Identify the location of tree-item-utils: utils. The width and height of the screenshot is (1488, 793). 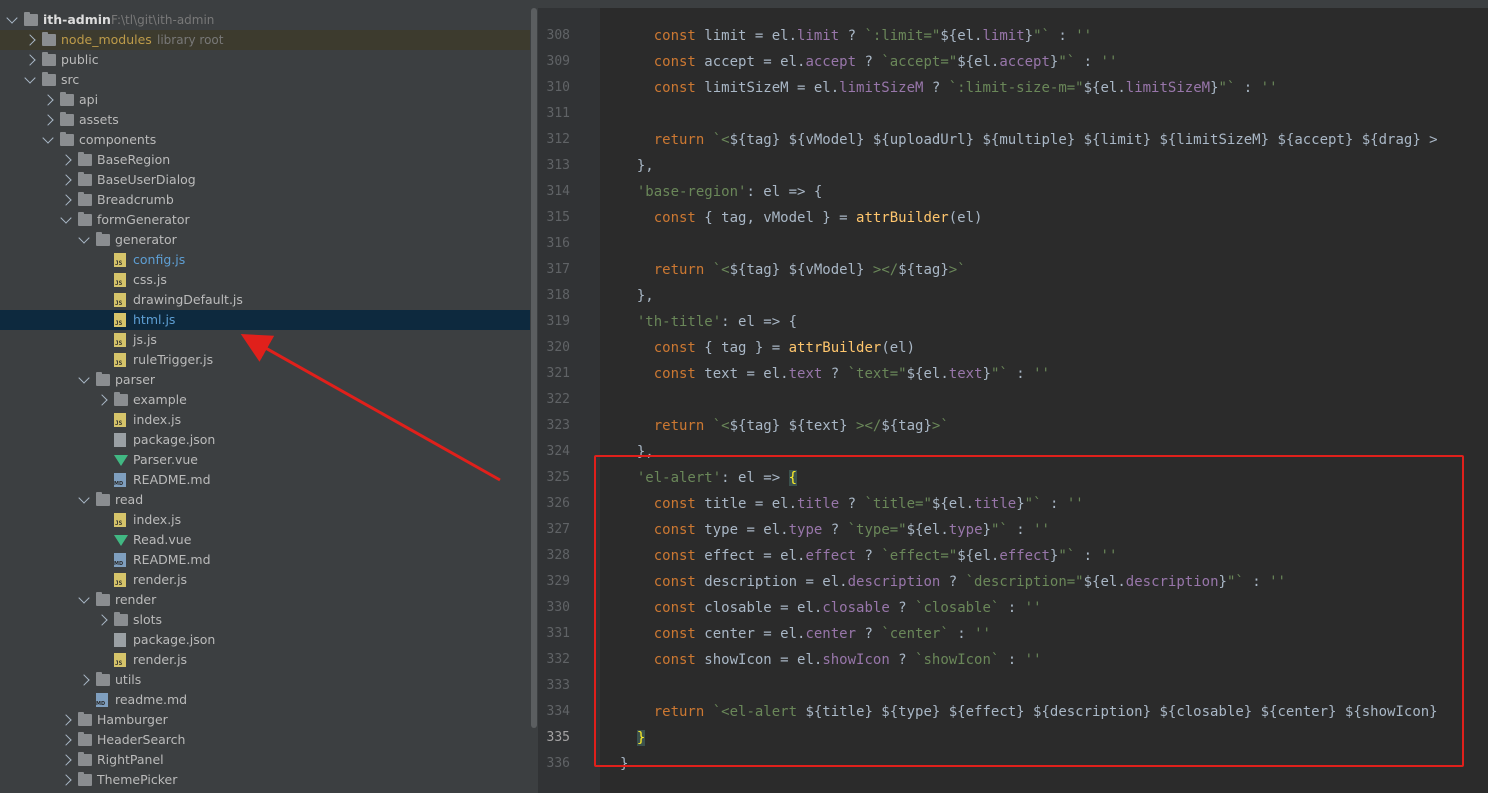
(265, 680).